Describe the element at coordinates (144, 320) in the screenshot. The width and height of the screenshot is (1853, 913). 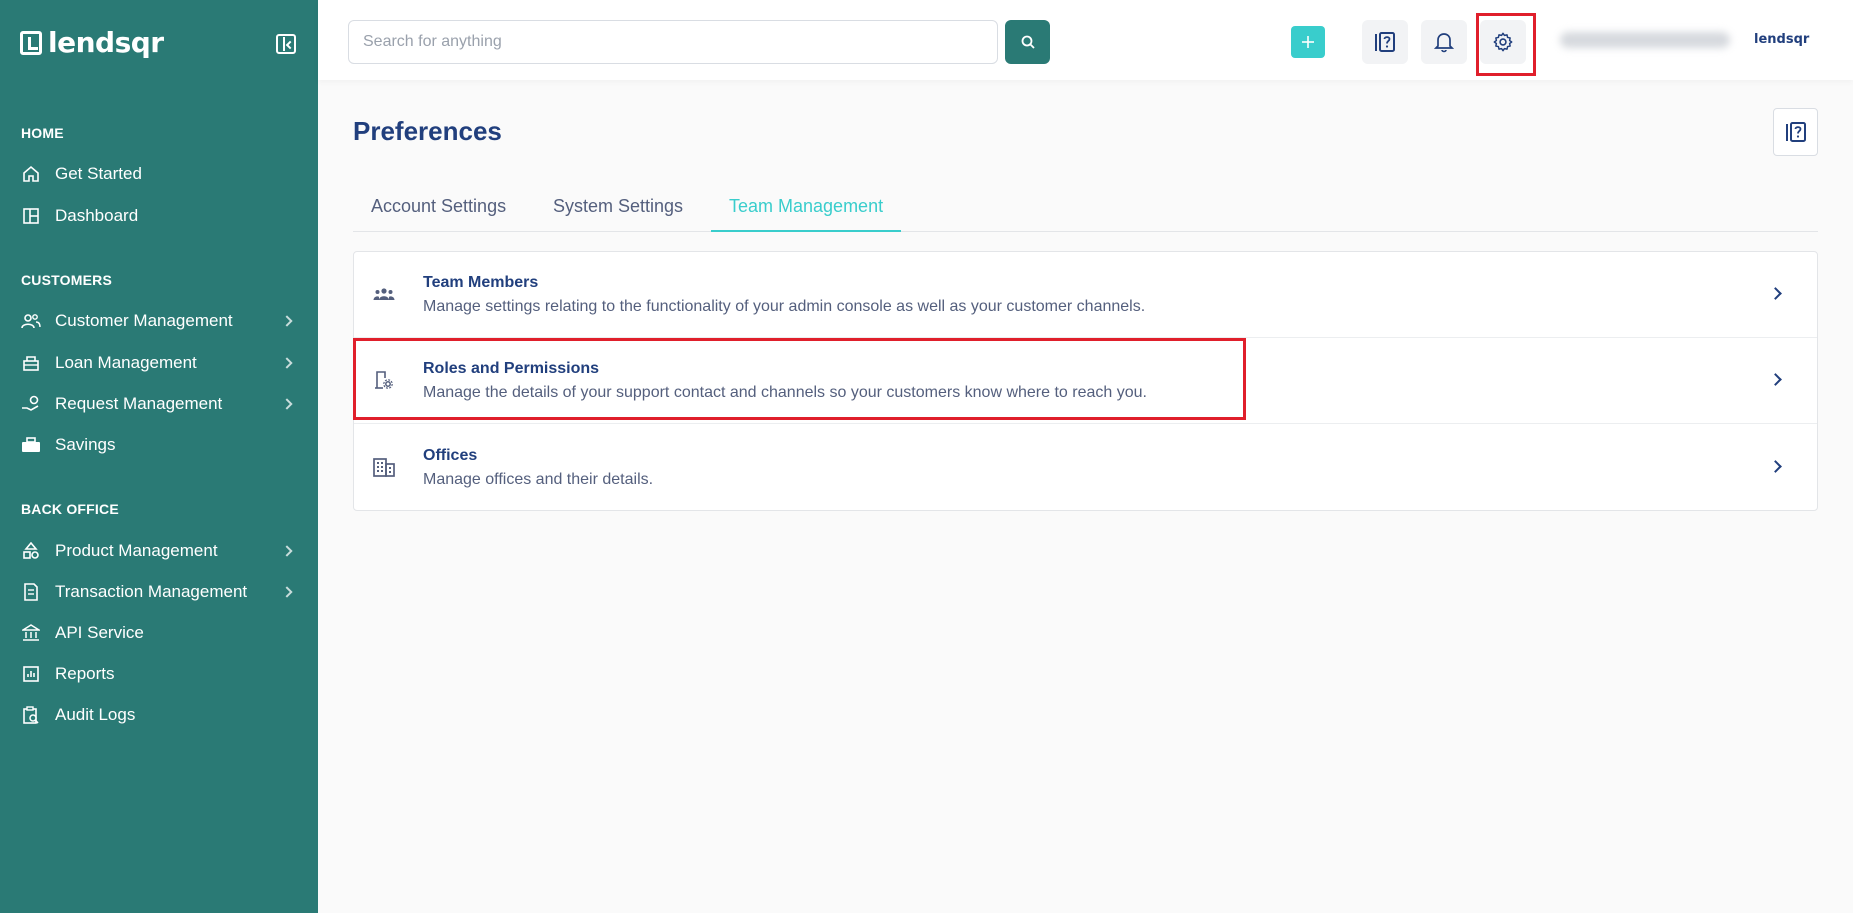
I see `sidebar-item-label: Customer Management` at that location.